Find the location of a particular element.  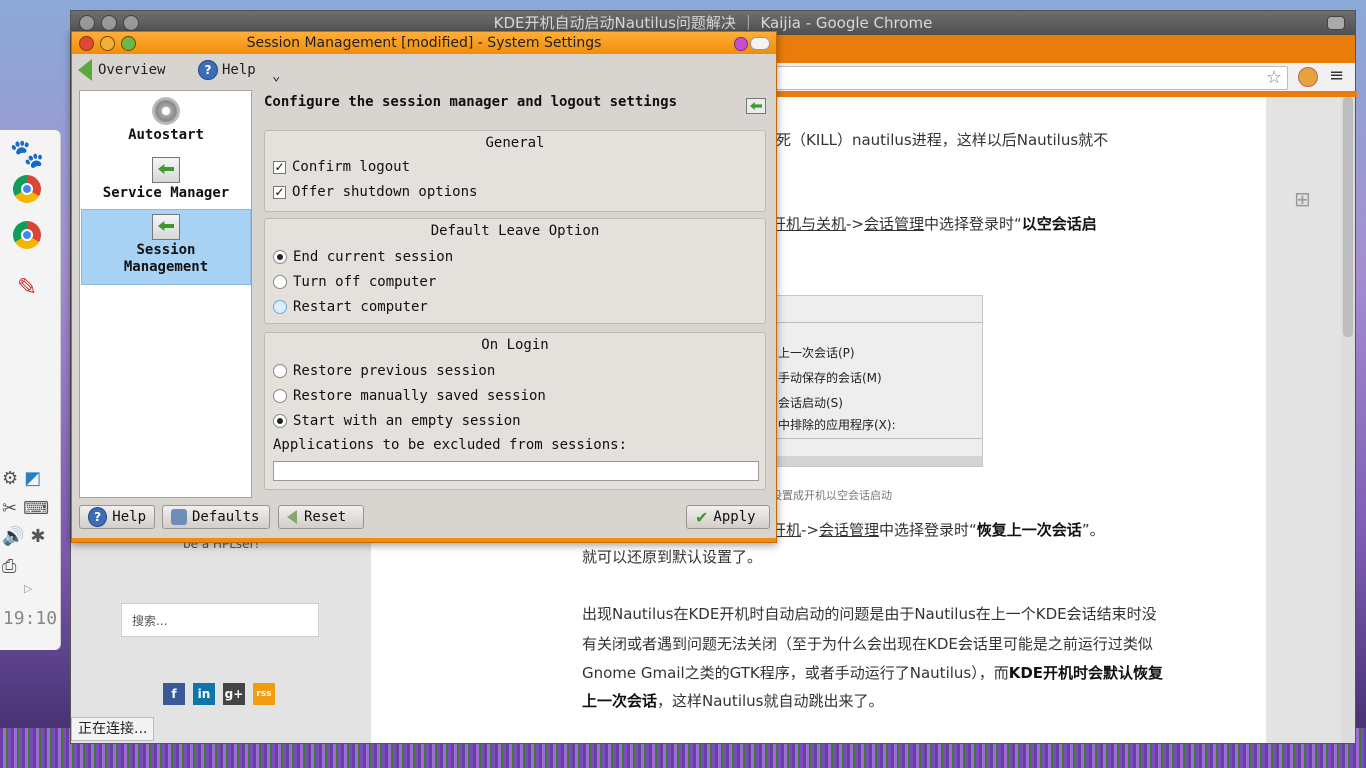

radio-icon is located at coordinates (280, 396).